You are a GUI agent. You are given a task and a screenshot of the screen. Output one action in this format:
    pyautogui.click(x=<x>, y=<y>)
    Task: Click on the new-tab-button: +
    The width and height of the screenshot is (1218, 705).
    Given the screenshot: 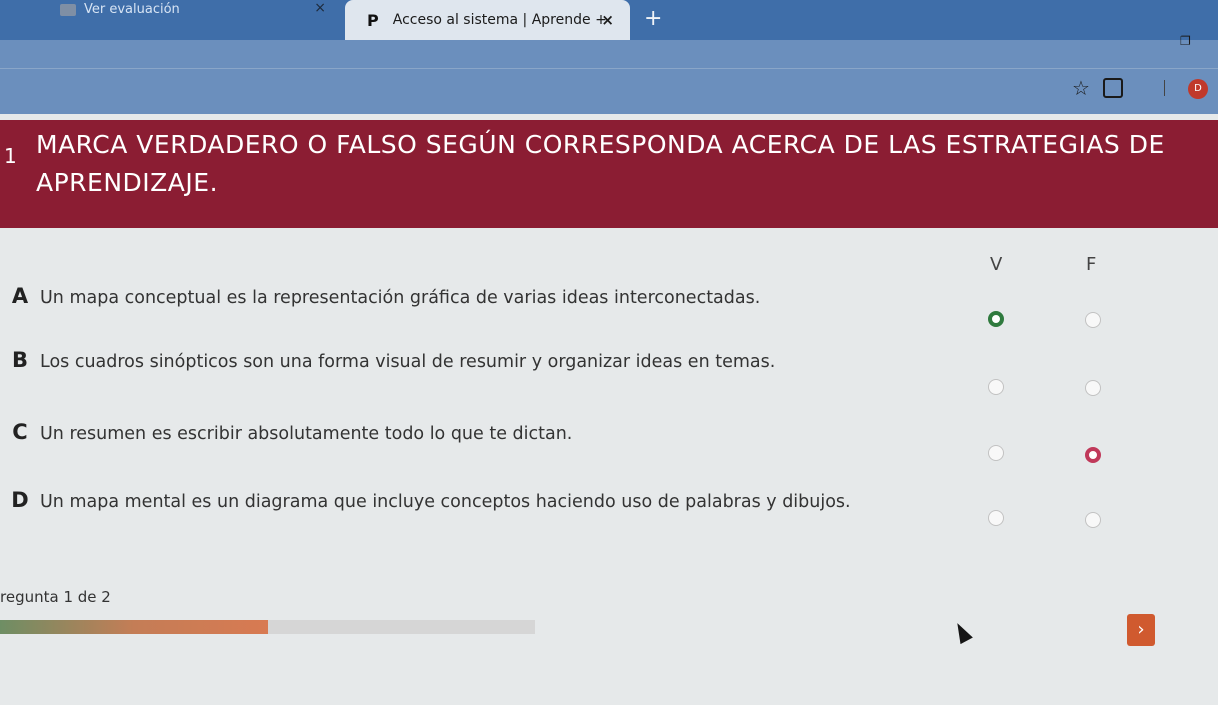 What is the action you would take?
    pyautogui.click(x=653, y=18)
    